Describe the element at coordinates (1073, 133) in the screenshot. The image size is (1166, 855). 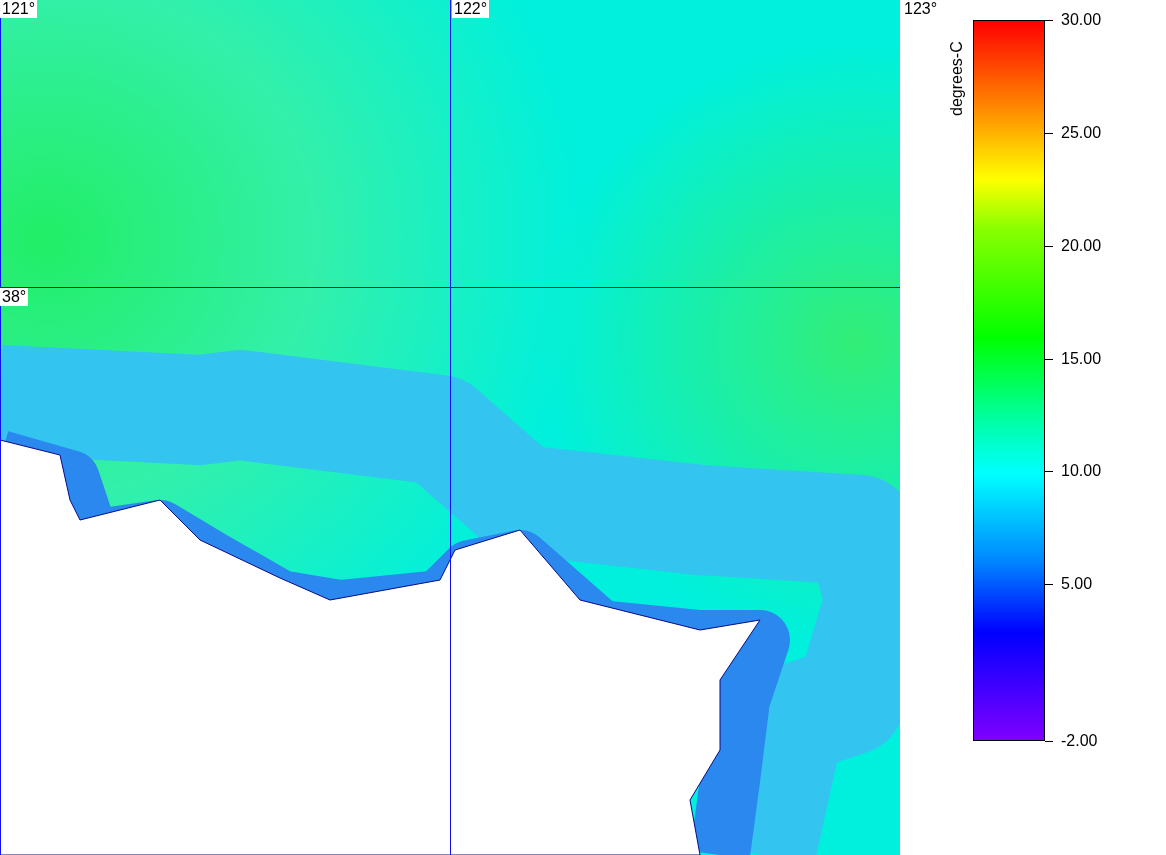
I see `scale-tick-label: 25.00` at that location.